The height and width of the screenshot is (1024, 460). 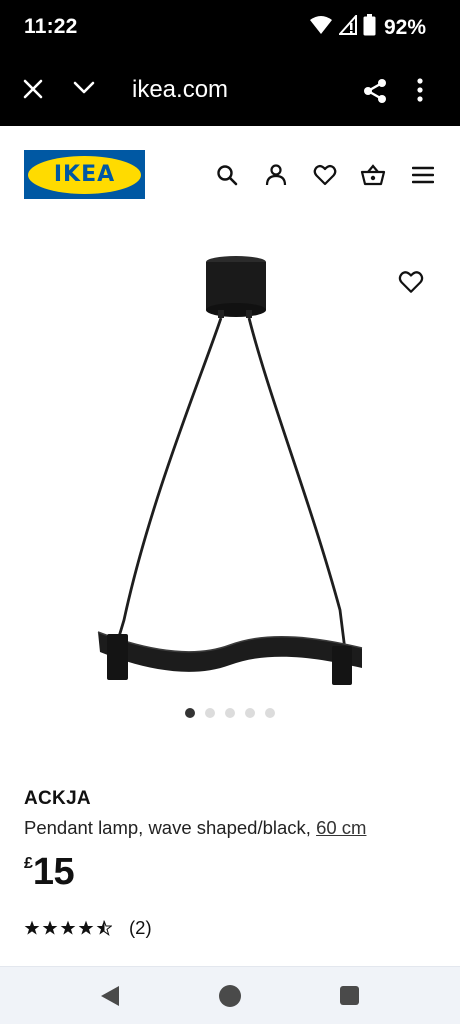 I want to click on status-time: 11:22, so click(x=51, y=26).